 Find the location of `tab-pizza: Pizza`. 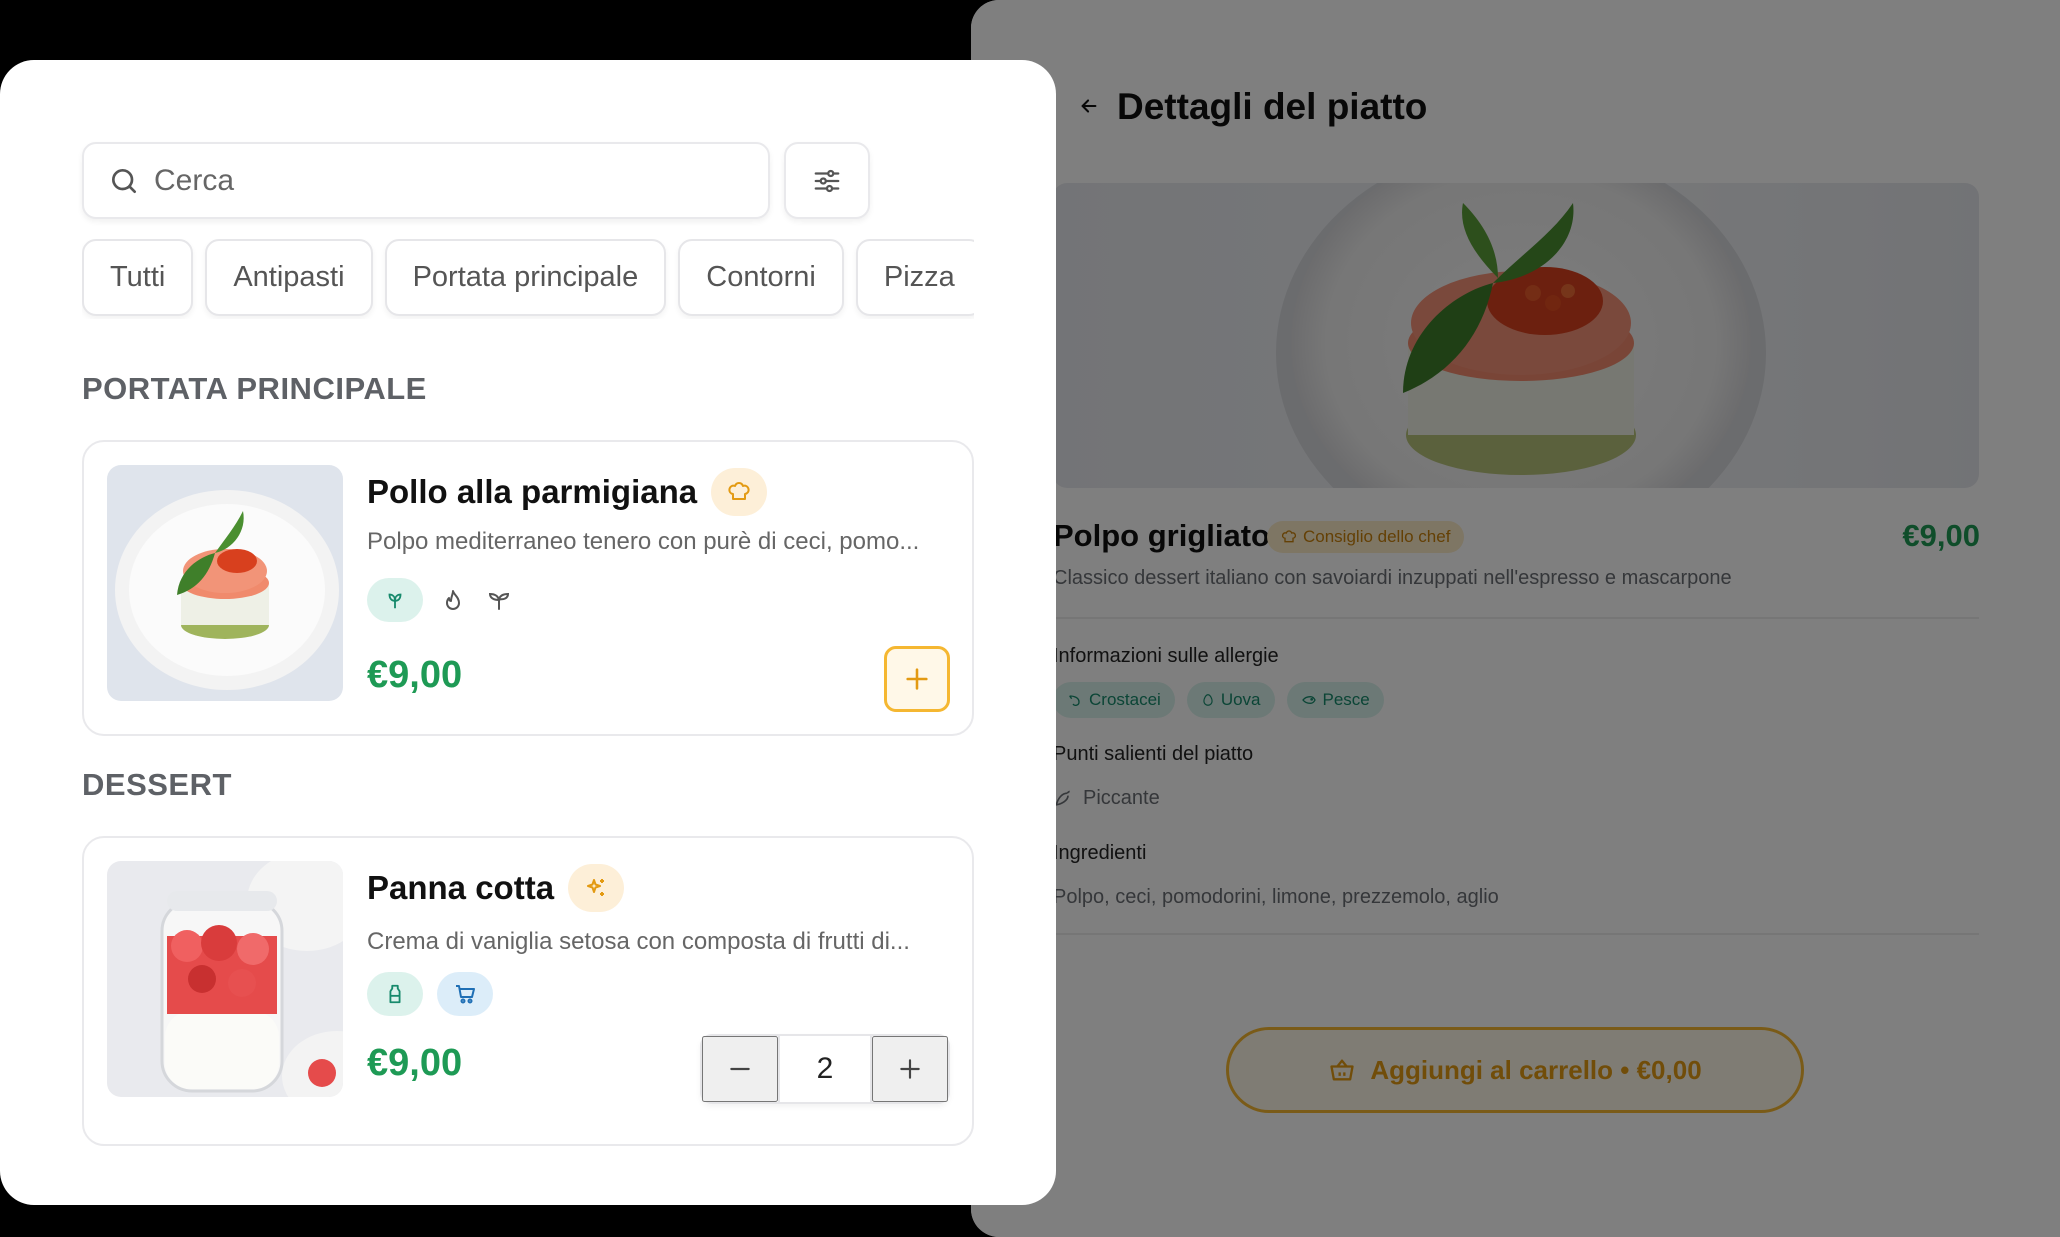

tab-pizza: Pizza is located at coordinates (914, 277).